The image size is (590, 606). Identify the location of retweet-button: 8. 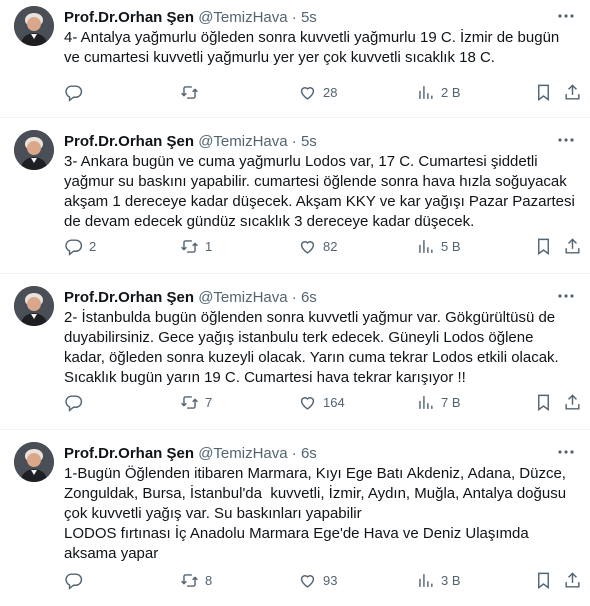
(196, 580).